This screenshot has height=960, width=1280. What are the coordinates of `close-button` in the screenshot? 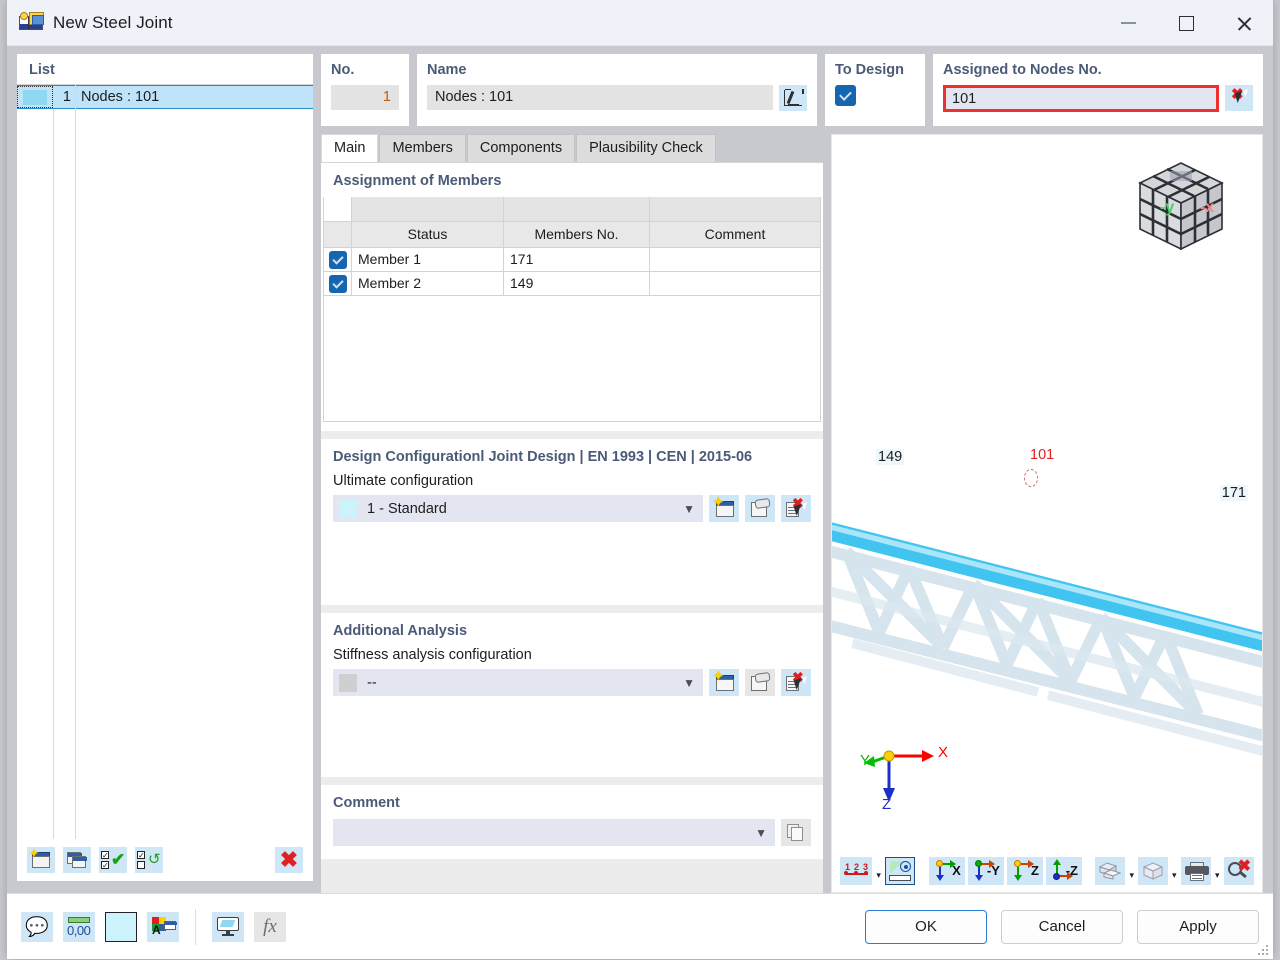 It's located at (1244, 23).